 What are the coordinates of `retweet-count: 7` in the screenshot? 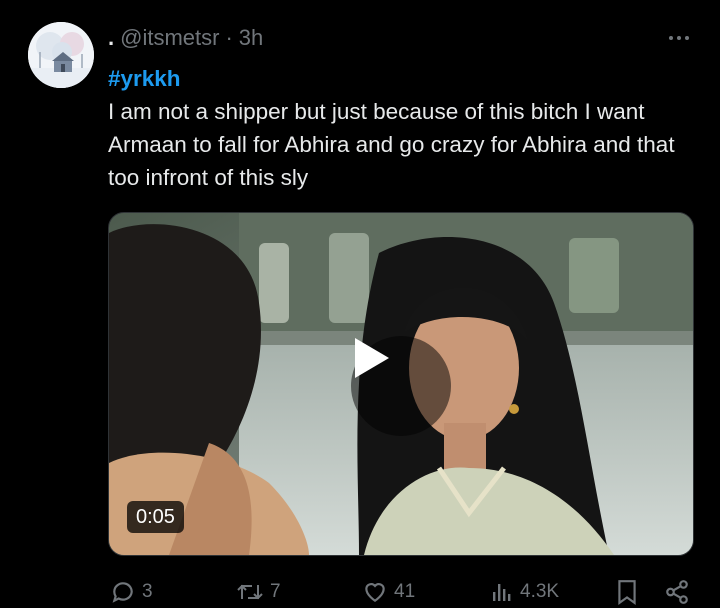 It's located at (275, 591).